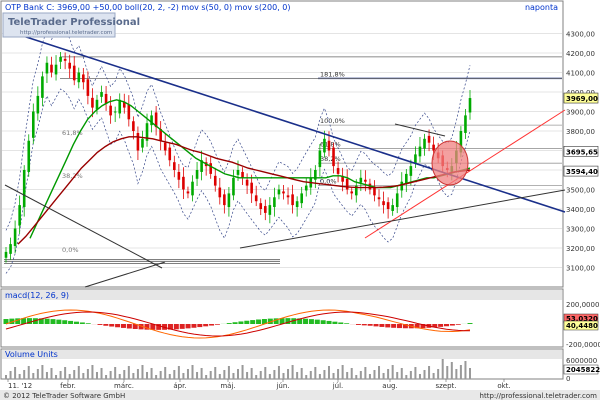 The image size is (600, 404). I want to click on macd-tick-label: -200,0000, so click(583, 345).